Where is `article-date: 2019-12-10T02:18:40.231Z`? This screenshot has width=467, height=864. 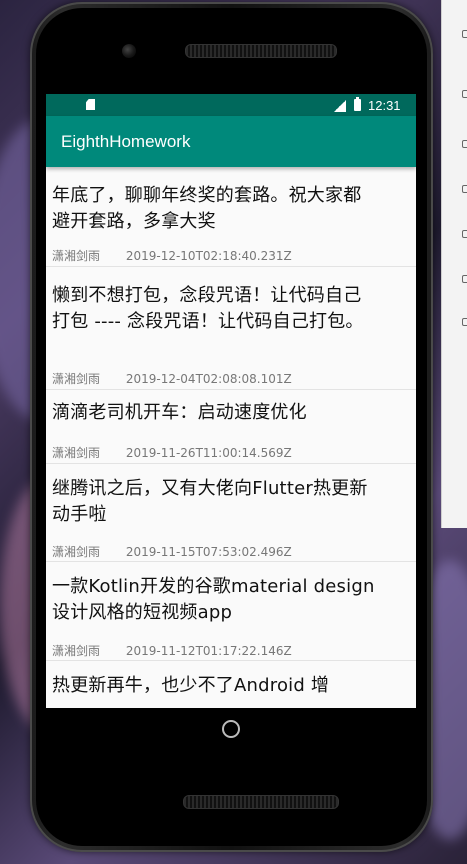
article-date: 2019-12-10T02:18:40.231Z is located at coordinates (208, 256).